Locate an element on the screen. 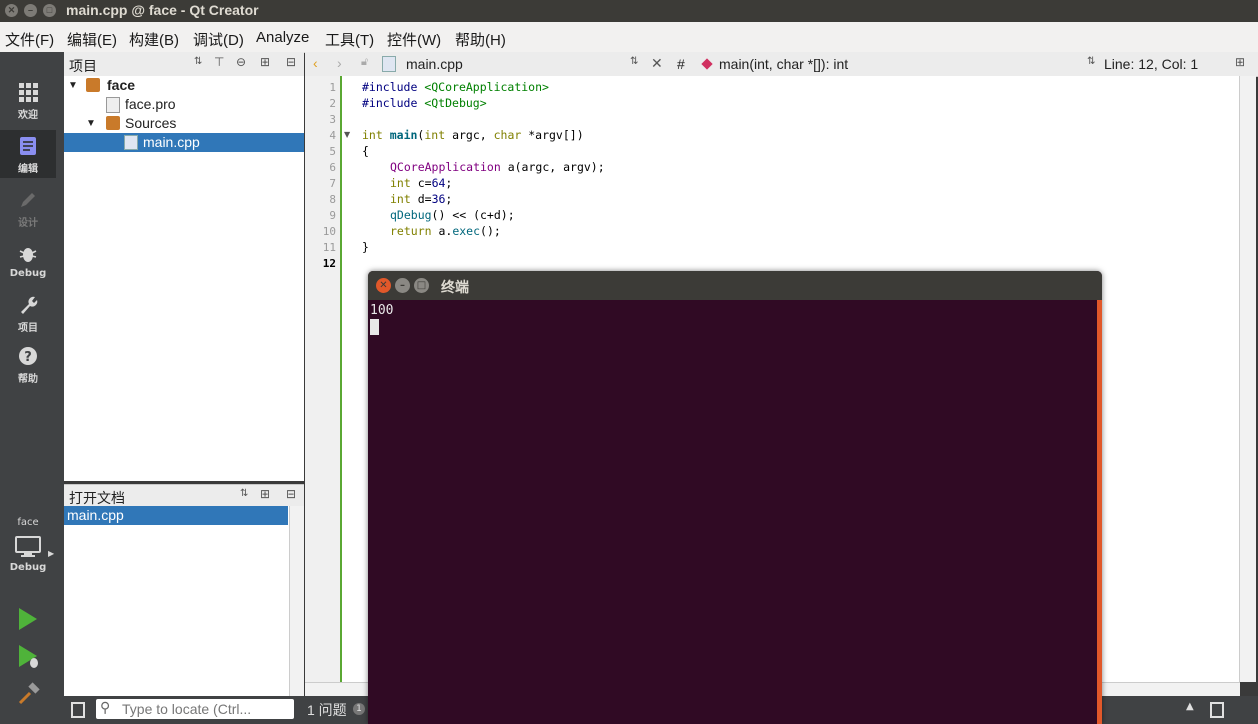 The height and width of the screenshot is (724, 1258). mode-edit: 编辑 is located at coordinates (28, 154).